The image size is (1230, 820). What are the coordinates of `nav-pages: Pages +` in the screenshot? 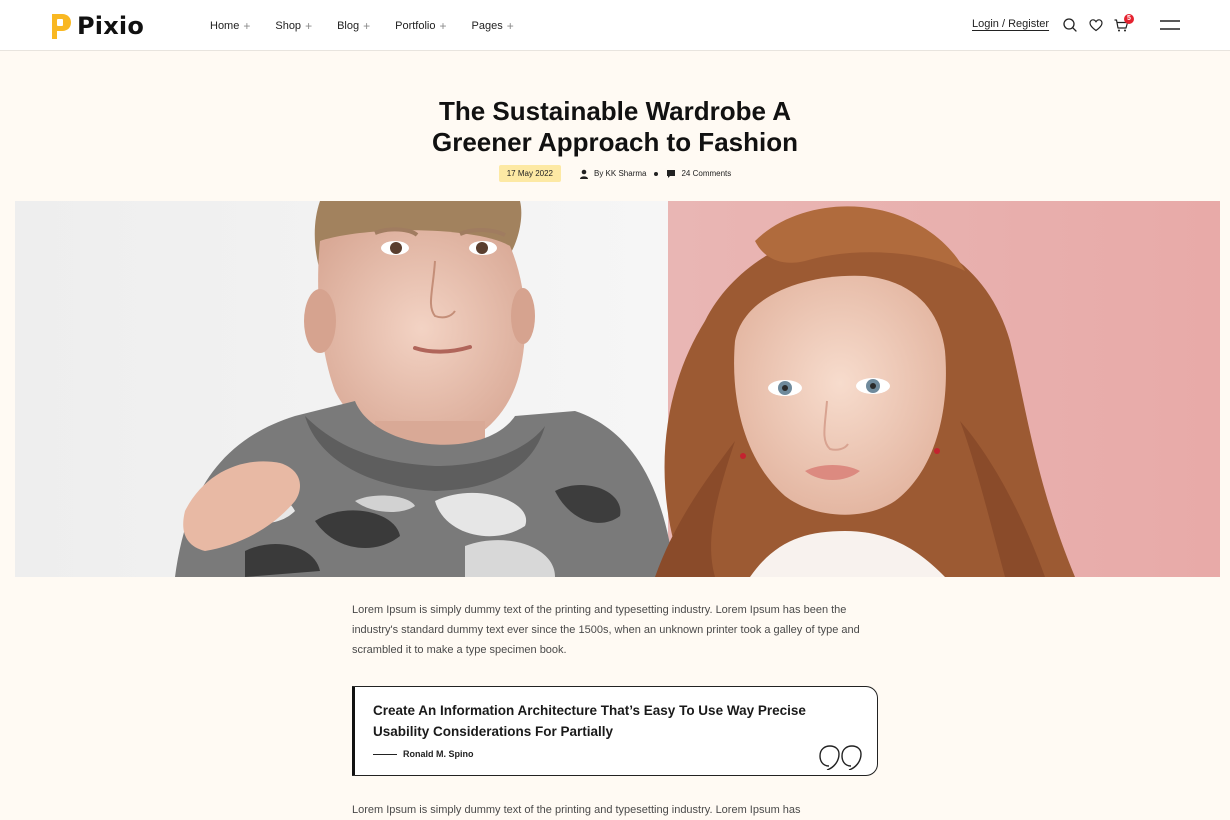 It's located at (493, 26).